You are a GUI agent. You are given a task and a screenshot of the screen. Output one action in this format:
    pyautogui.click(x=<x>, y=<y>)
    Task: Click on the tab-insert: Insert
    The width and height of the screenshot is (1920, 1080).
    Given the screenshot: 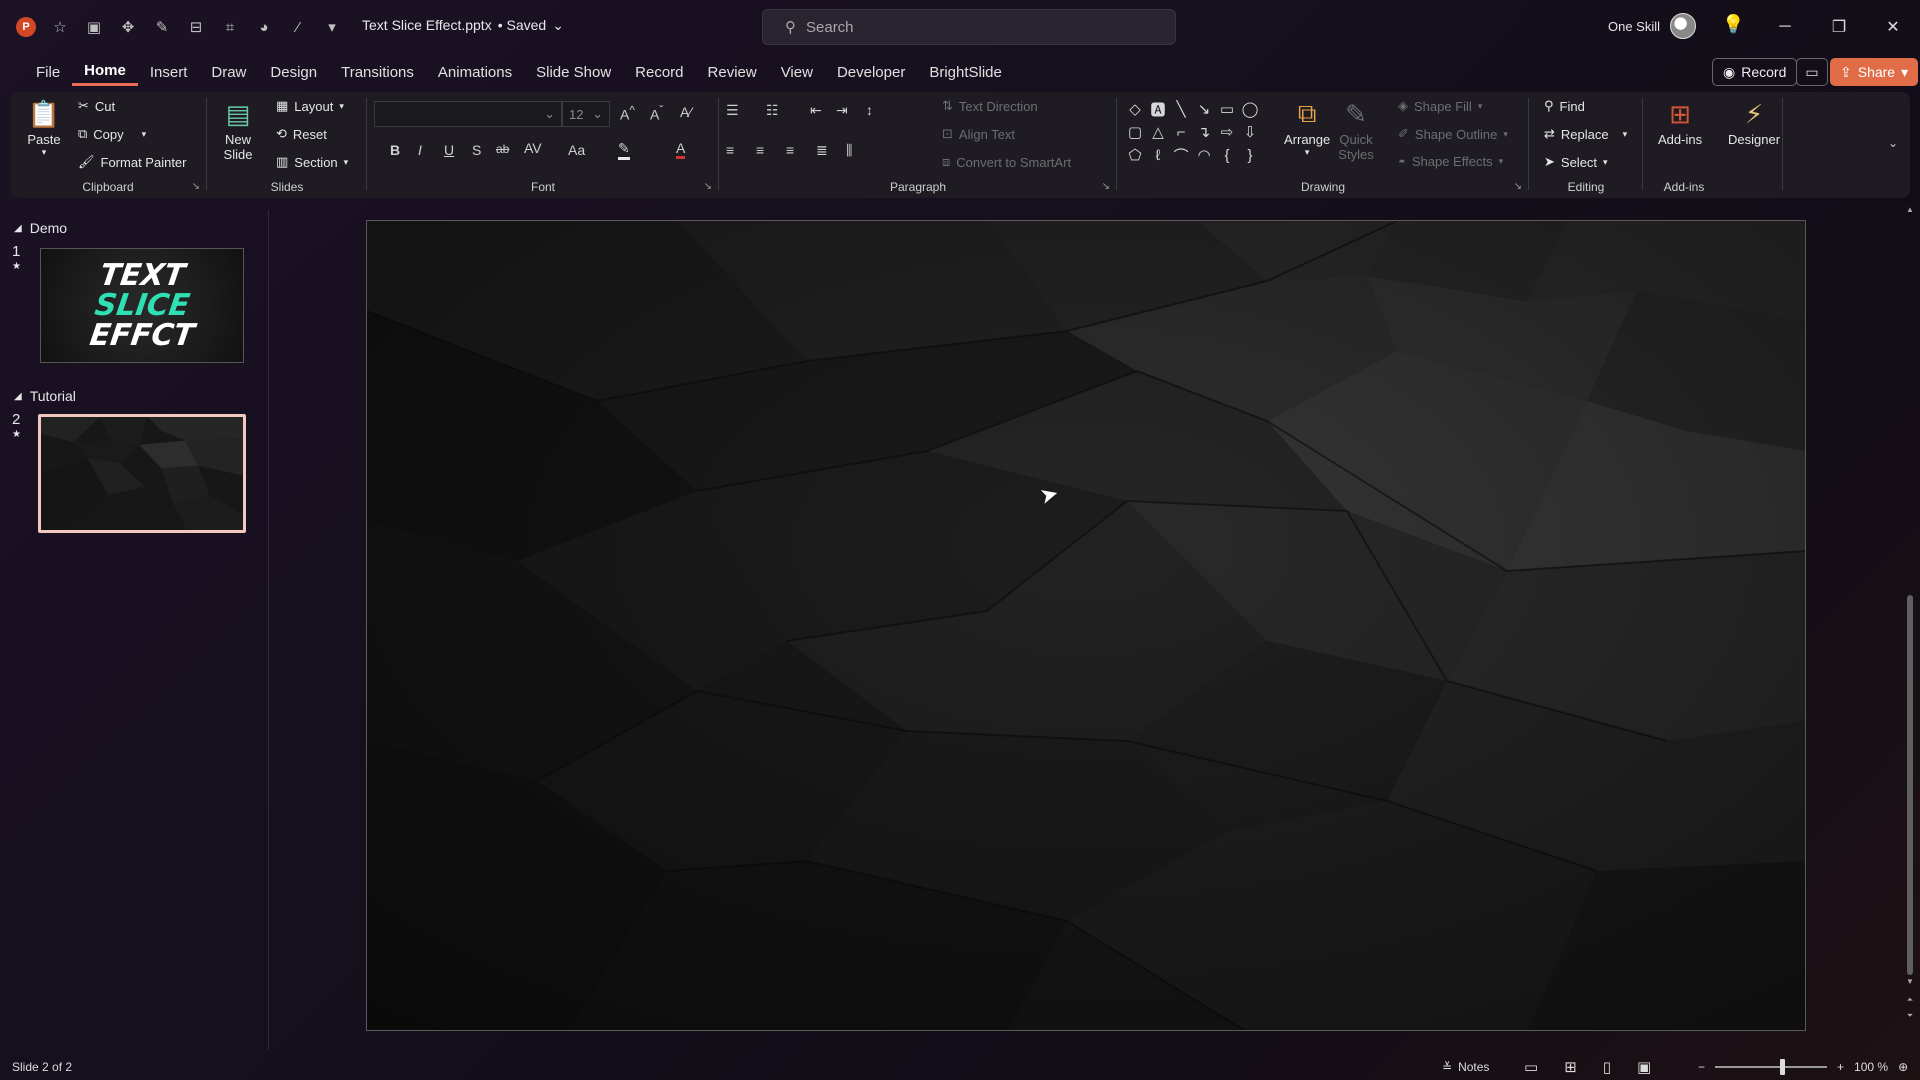 What is the action you would take?
    pyautogui.click(x=169, y=72)
    